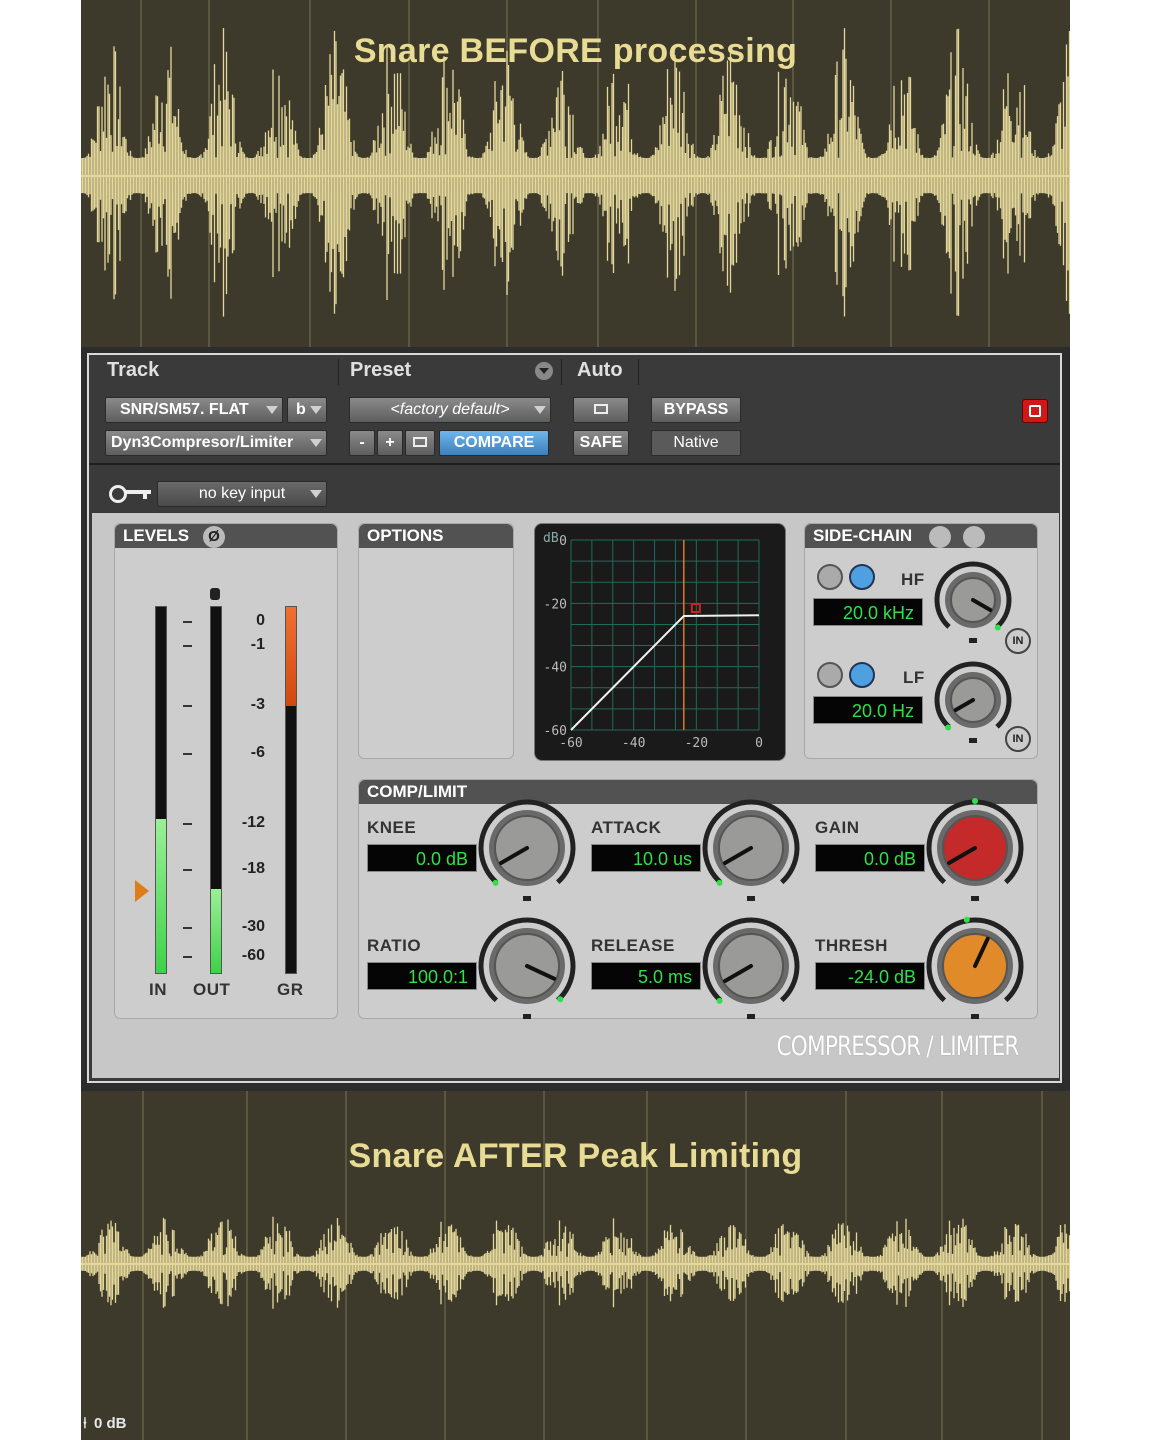  Describe the element at coordinates (914, 677) in the screenshot. I see `lf-label: LF` at that location.